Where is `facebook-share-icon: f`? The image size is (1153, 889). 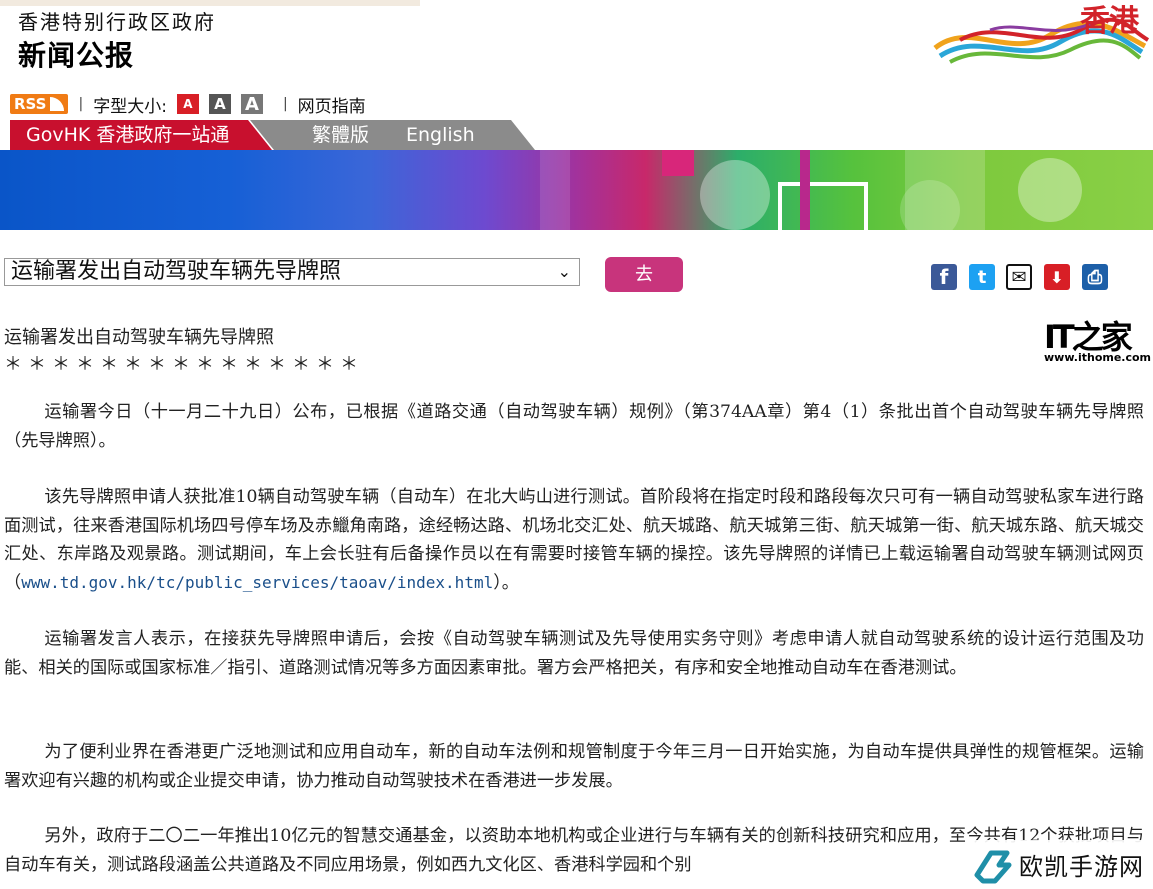
facebook-share-icon: f is located at coordinates (944, 277).